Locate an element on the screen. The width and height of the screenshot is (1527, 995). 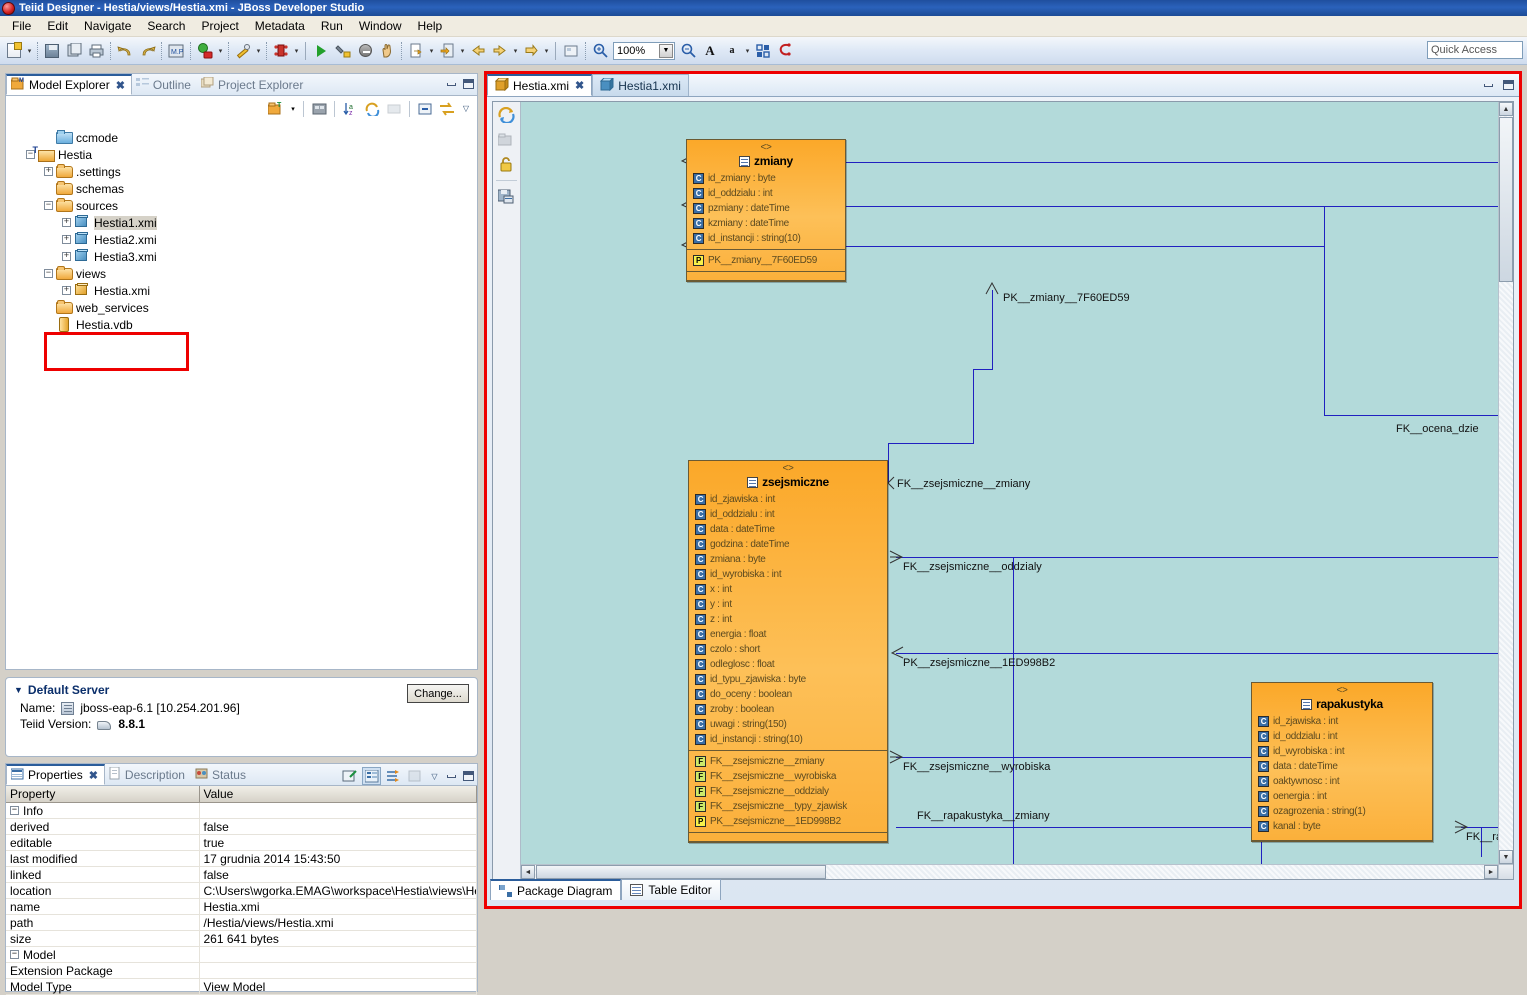
table-column-row: Cuwagi : string(150) is located at coordinates (788, 724).